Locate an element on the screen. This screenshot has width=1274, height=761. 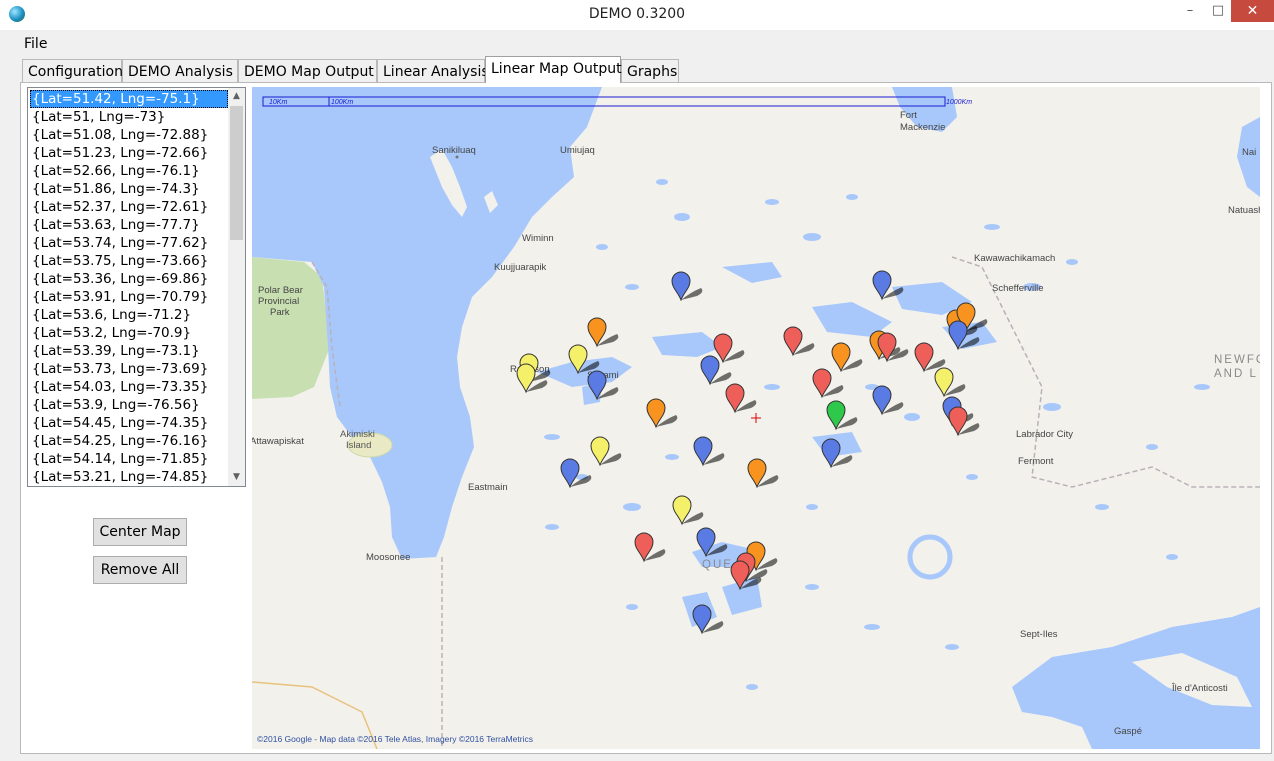
tab-linear-map-output: Linear Map Output is located at coordinates (553, 69).